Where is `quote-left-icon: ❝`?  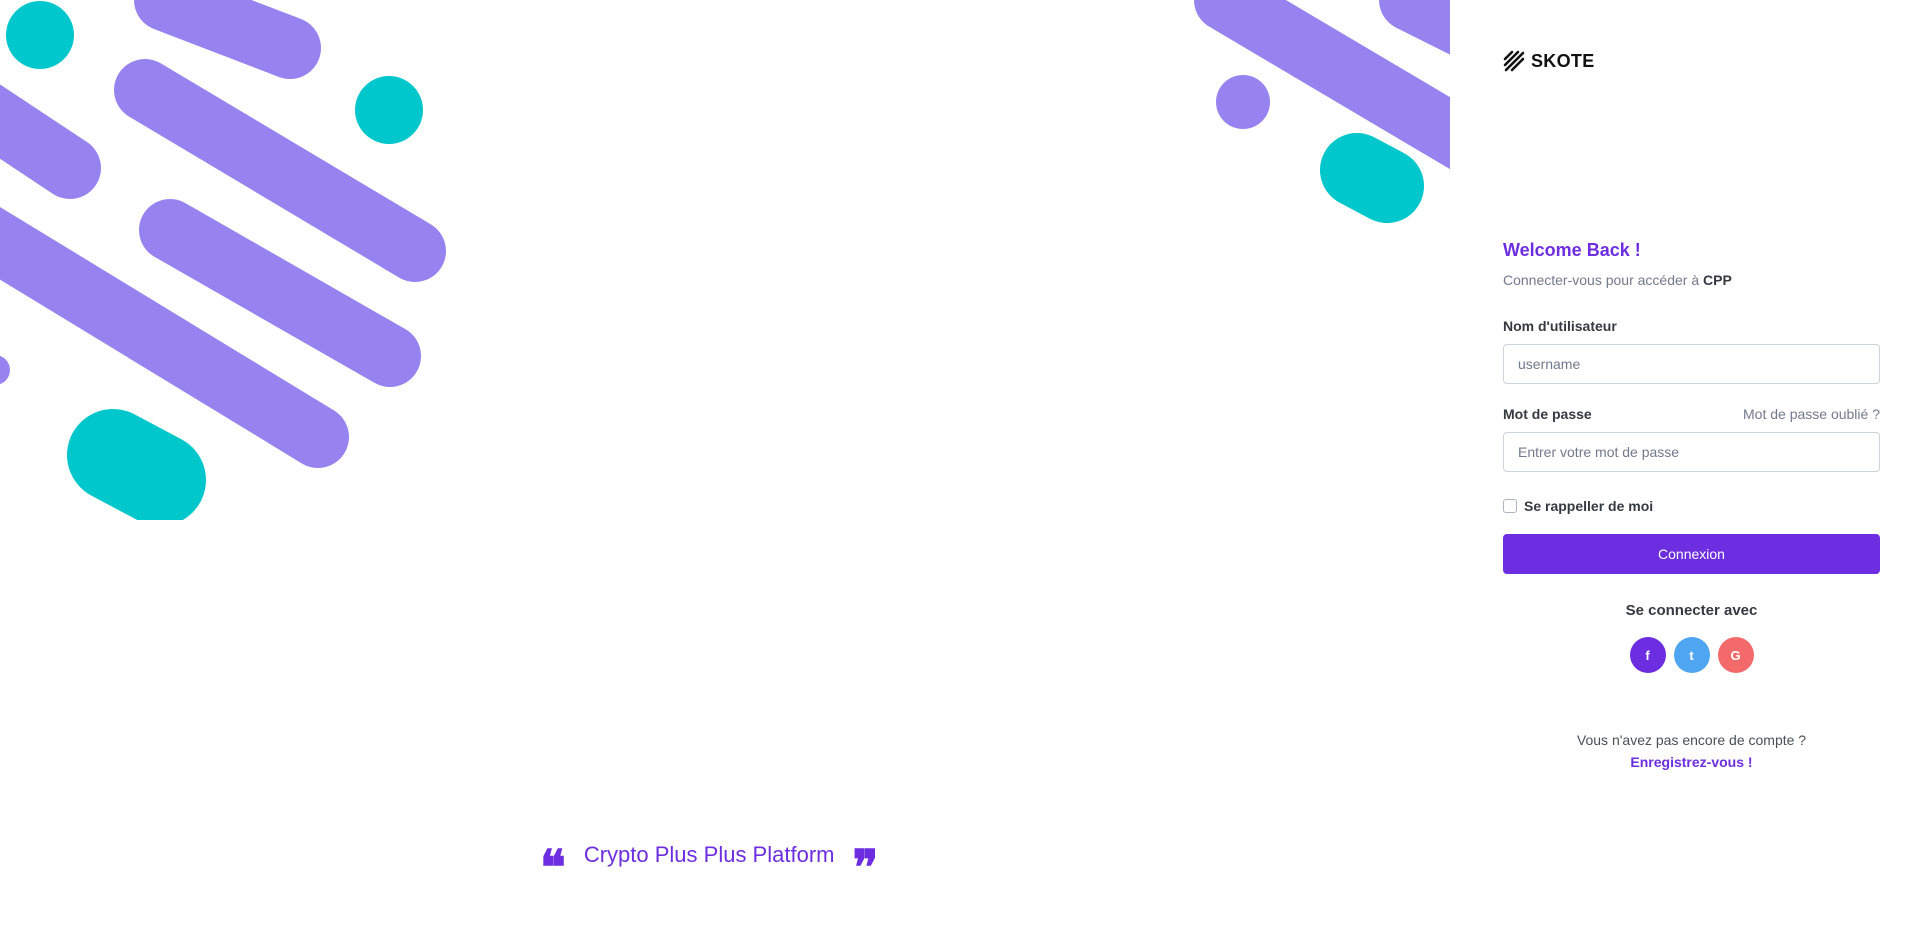
quote-left-icon: ❝ is located at coordinates (553, 868).